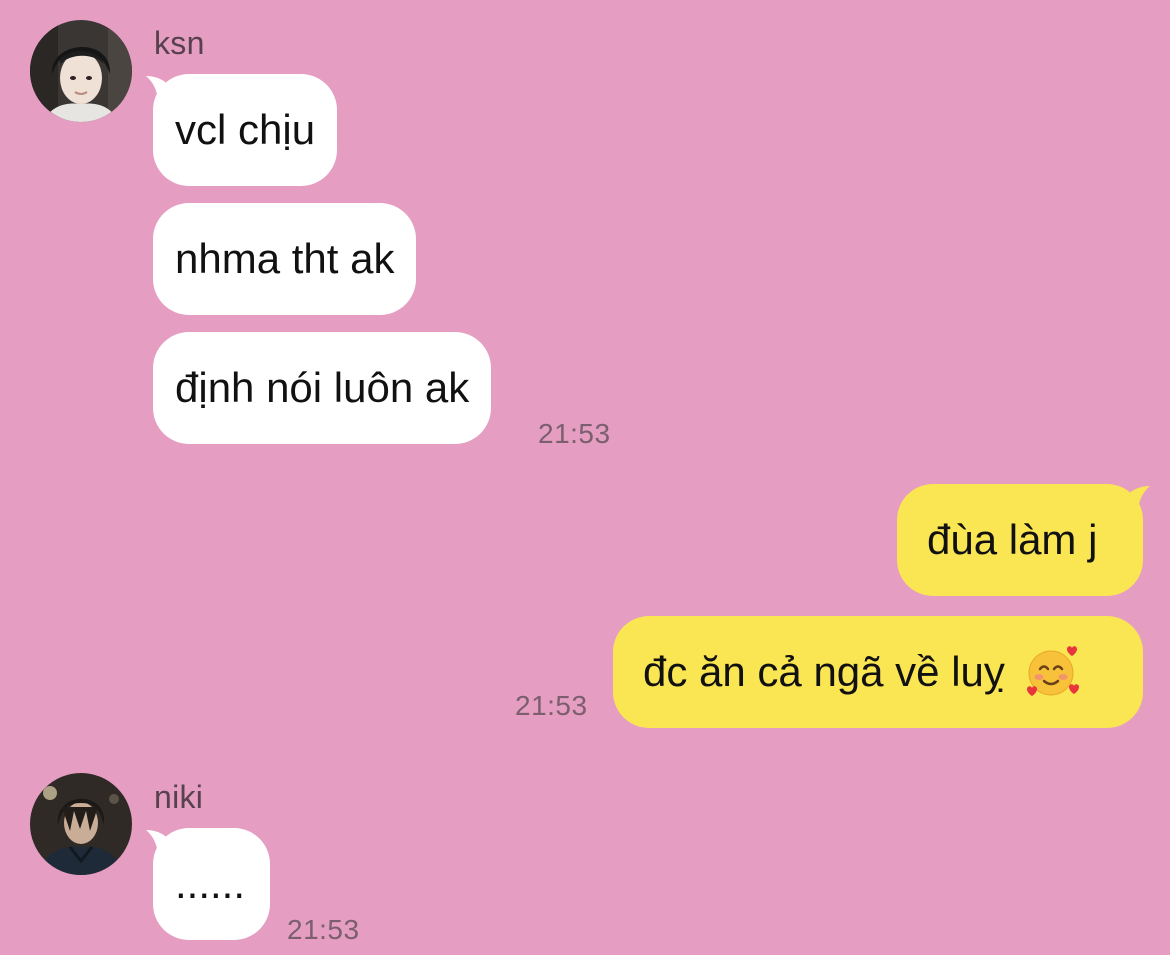  I want to click on message-text: vcl chịu, so click(245, 129).